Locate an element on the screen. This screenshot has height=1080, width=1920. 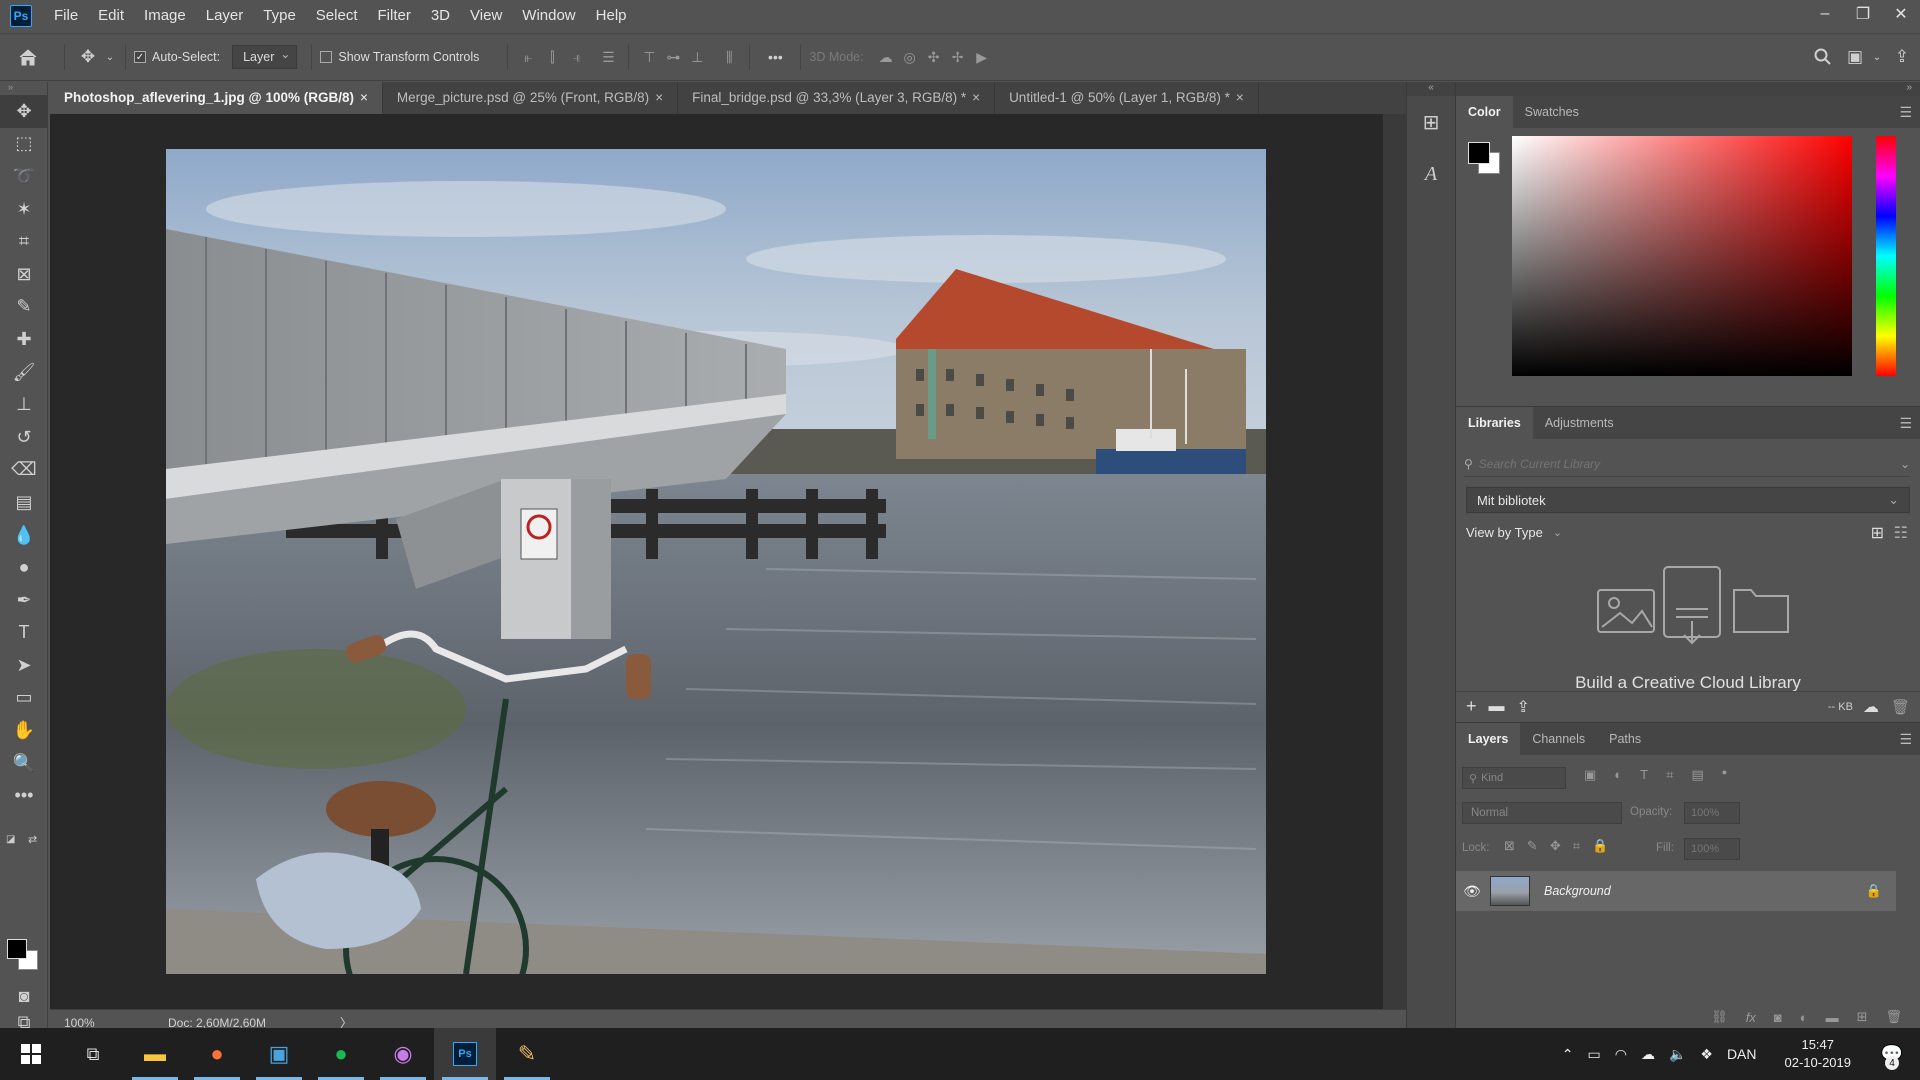
share-icon: ⇪ is located at coordinates (1902, 57).